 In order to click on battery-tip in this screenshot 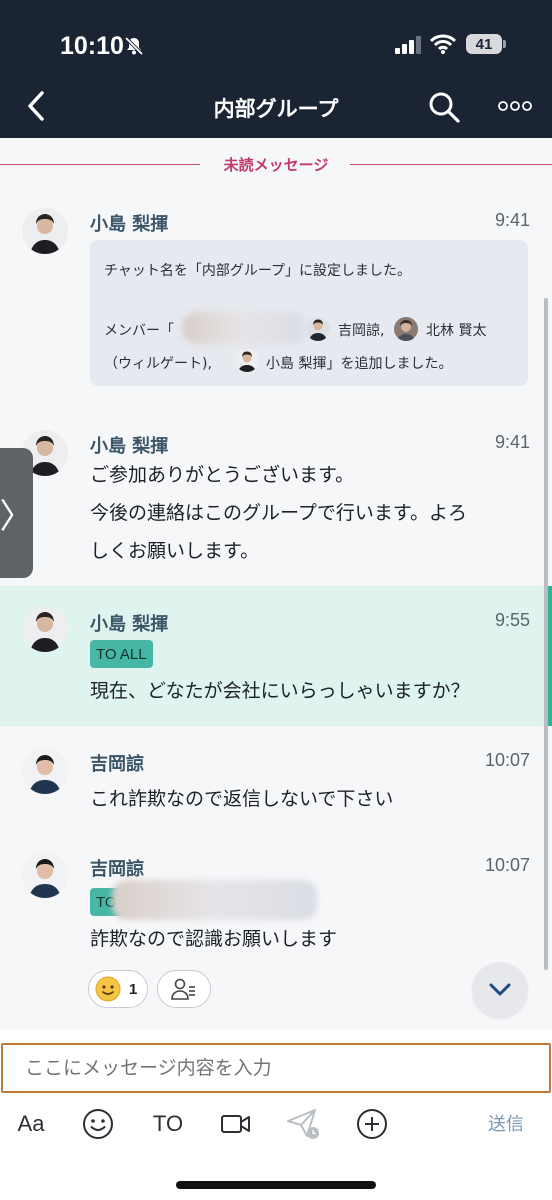, I will do `click(504, 44)`.